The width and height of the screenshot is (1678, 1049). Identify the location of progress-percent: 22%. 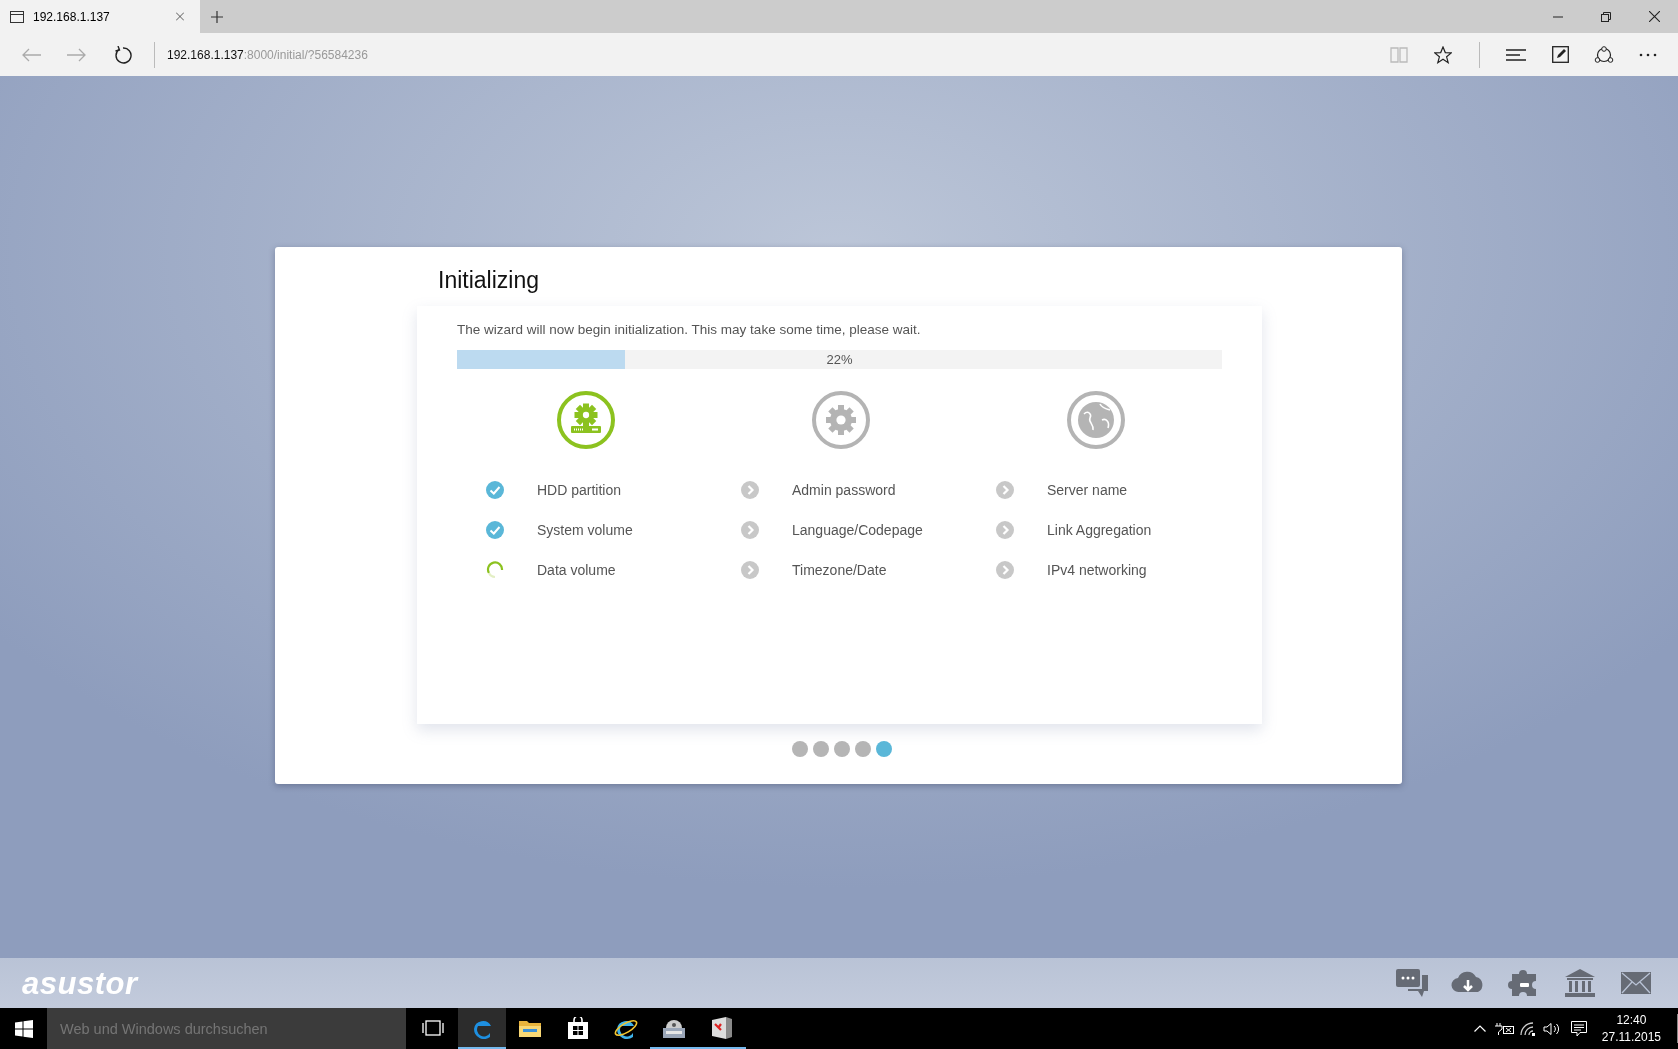
(839, 360).